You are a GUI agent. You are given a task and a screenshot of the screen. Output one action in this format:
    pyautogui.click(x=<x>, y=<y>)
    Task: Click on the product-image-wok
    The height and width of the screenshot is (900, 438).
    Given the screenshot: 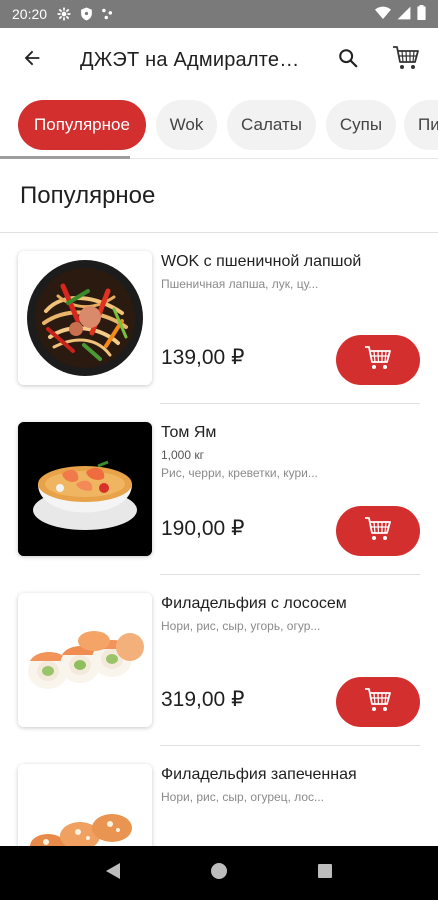 What is the action you would take?
    pyautogui.click(x=85, y=318)
    